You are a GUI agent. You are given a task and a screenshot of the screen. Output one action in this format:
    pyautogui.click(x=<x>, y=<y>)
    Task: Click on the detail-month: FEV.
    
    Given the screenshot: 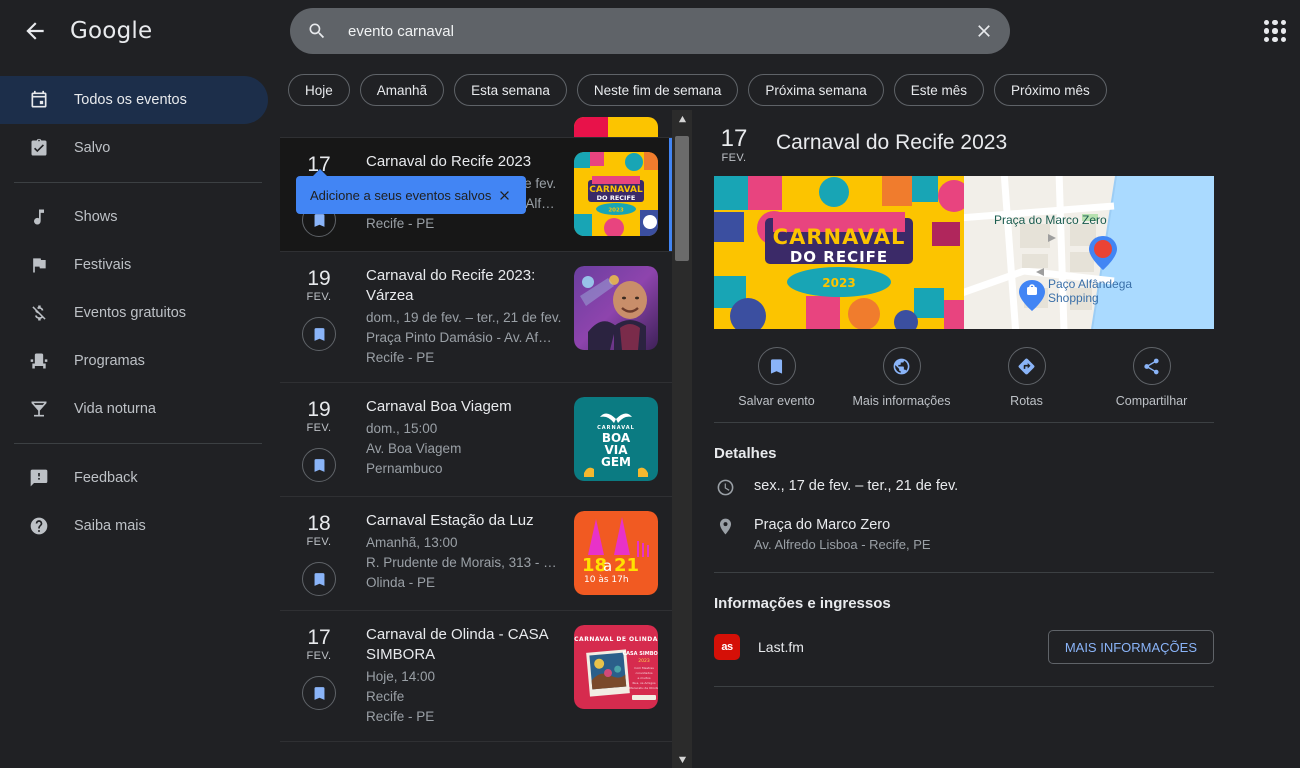 What is the action you would take?
    pyautogui.click(x=734, y=158)
    